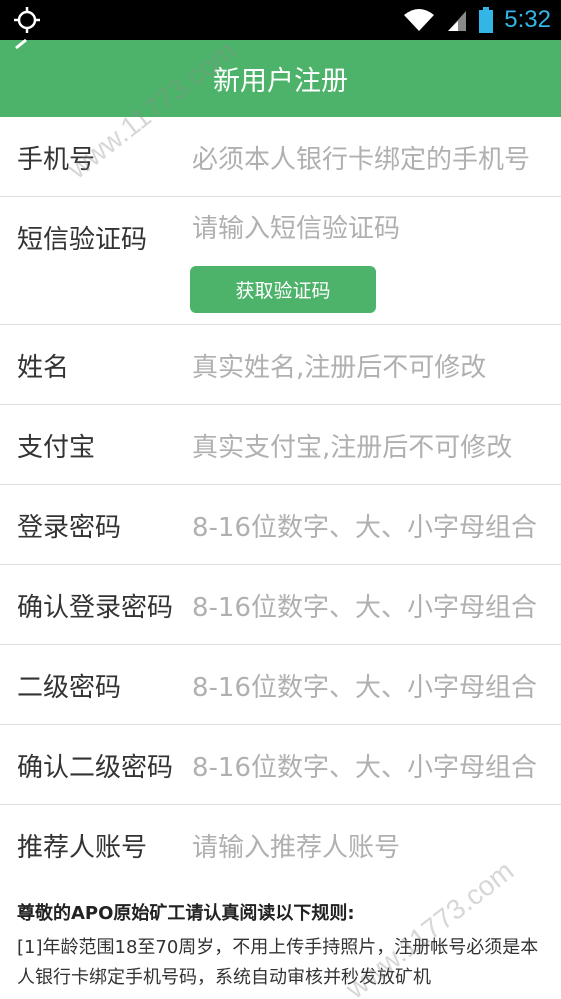 The image size is (561, 999). Describe the element at coordinates (283, 289) in the screenshot. I see `get-code-button: 获取验证码` at that location.